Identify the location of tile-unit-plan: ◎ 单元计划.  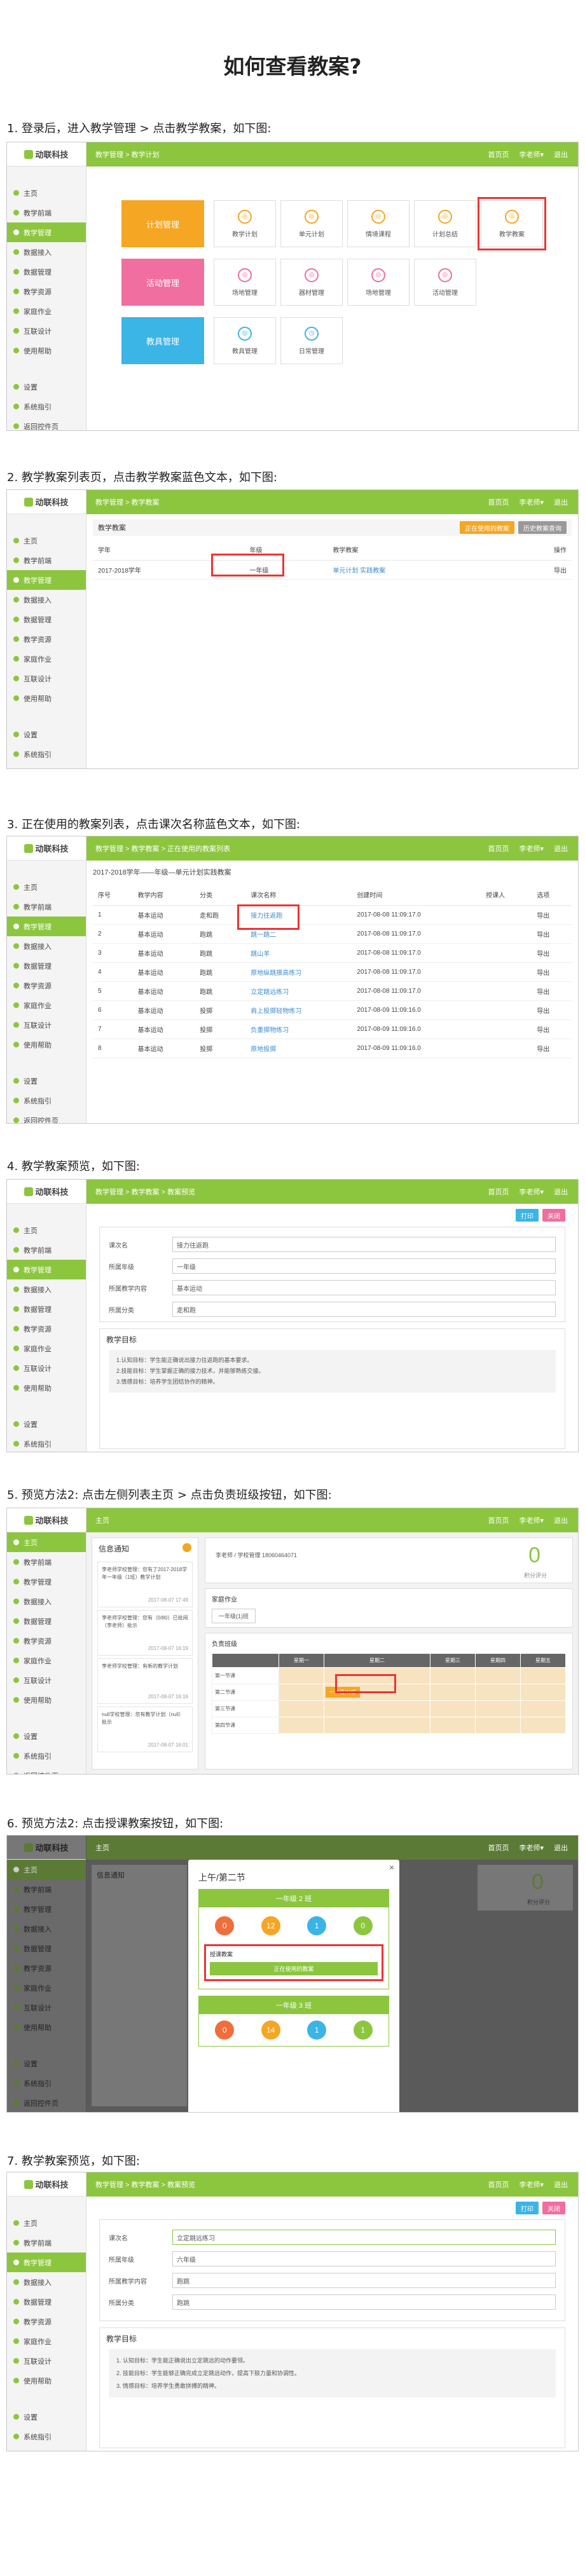
(311, 223).